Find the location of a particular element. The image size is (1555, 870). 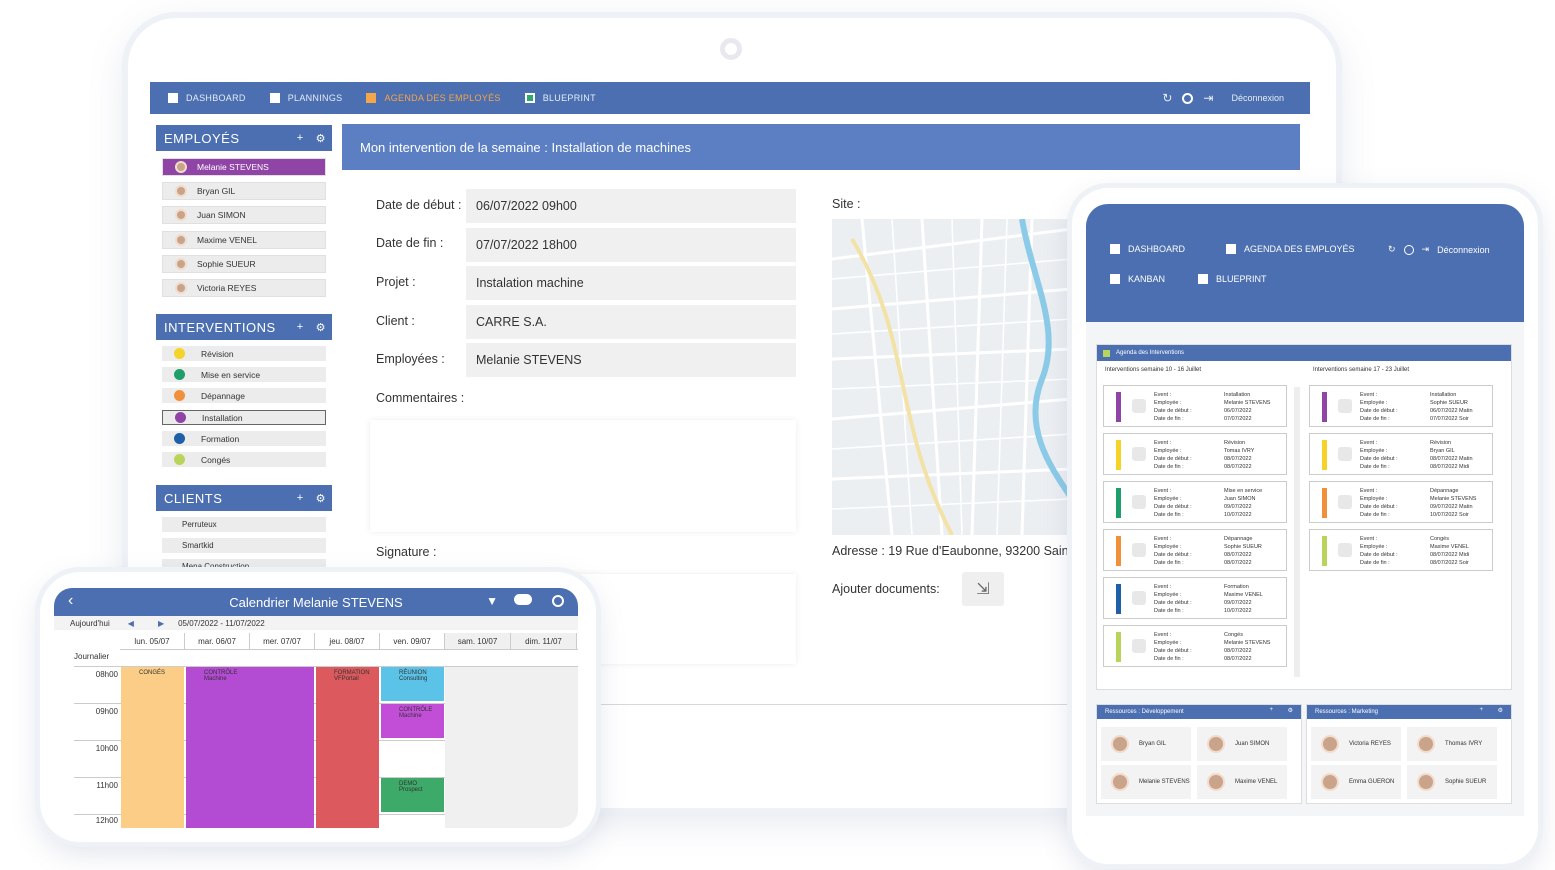

day-header: jeu. 08/07 is located at coordinates (347, 641).